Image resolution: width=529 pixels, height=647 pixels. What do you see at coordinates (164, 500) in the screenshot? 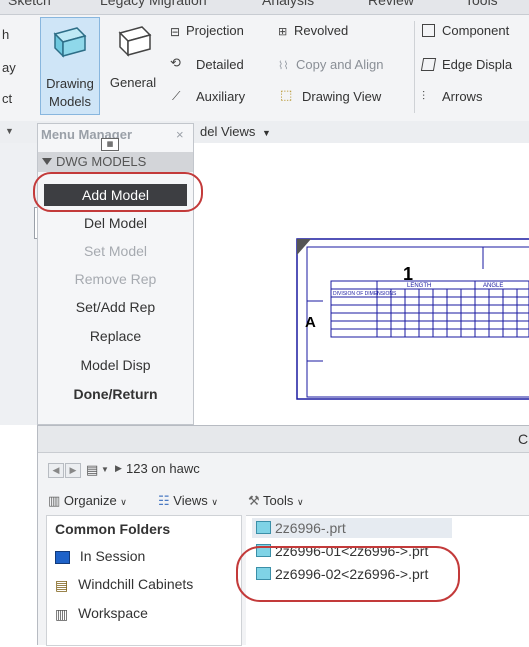
I see `views-icon: ☷` at bounding box center [164, 500].